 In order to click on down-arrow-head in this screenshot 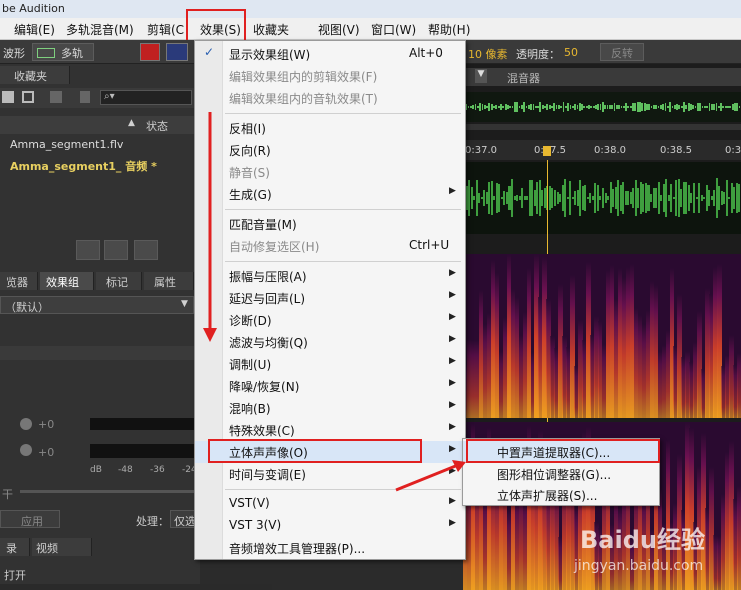, I will do `click(210, 335)`.